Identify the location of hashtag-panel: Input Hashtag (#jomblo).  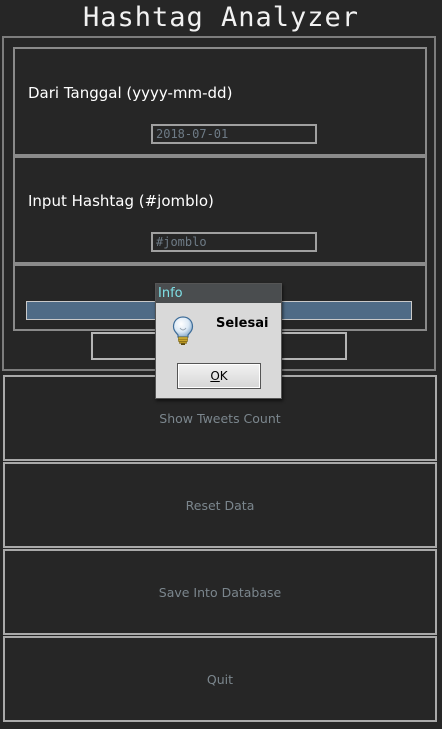
(220, 210).